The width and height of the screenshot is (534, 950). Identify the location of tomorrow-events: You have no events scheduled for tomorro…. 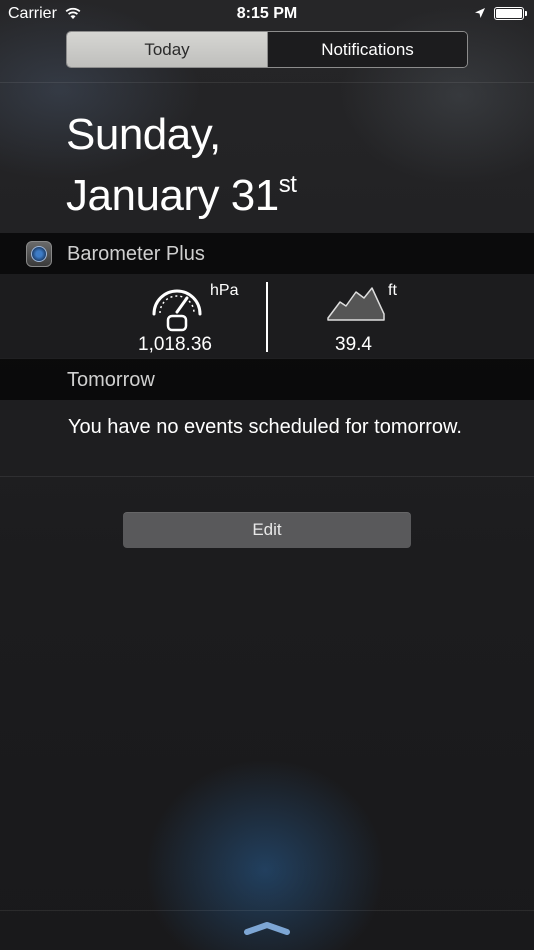
(267, 438).